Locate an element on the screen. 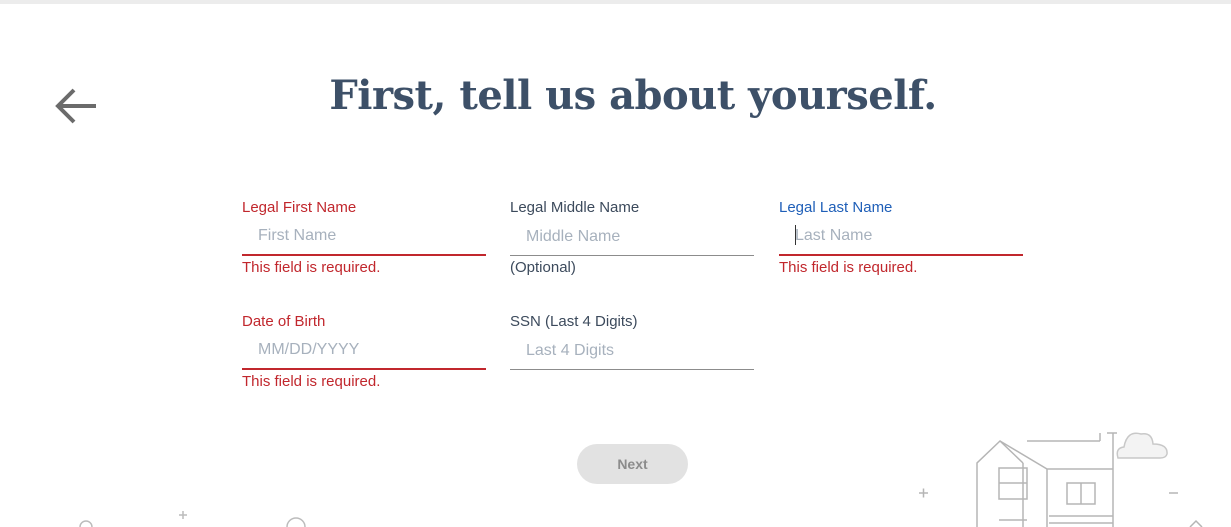 The height and width of the screenshot is (527, 1231). ssn-field: SSN (Last 4 Digits) is located at coordinates (632, 341).